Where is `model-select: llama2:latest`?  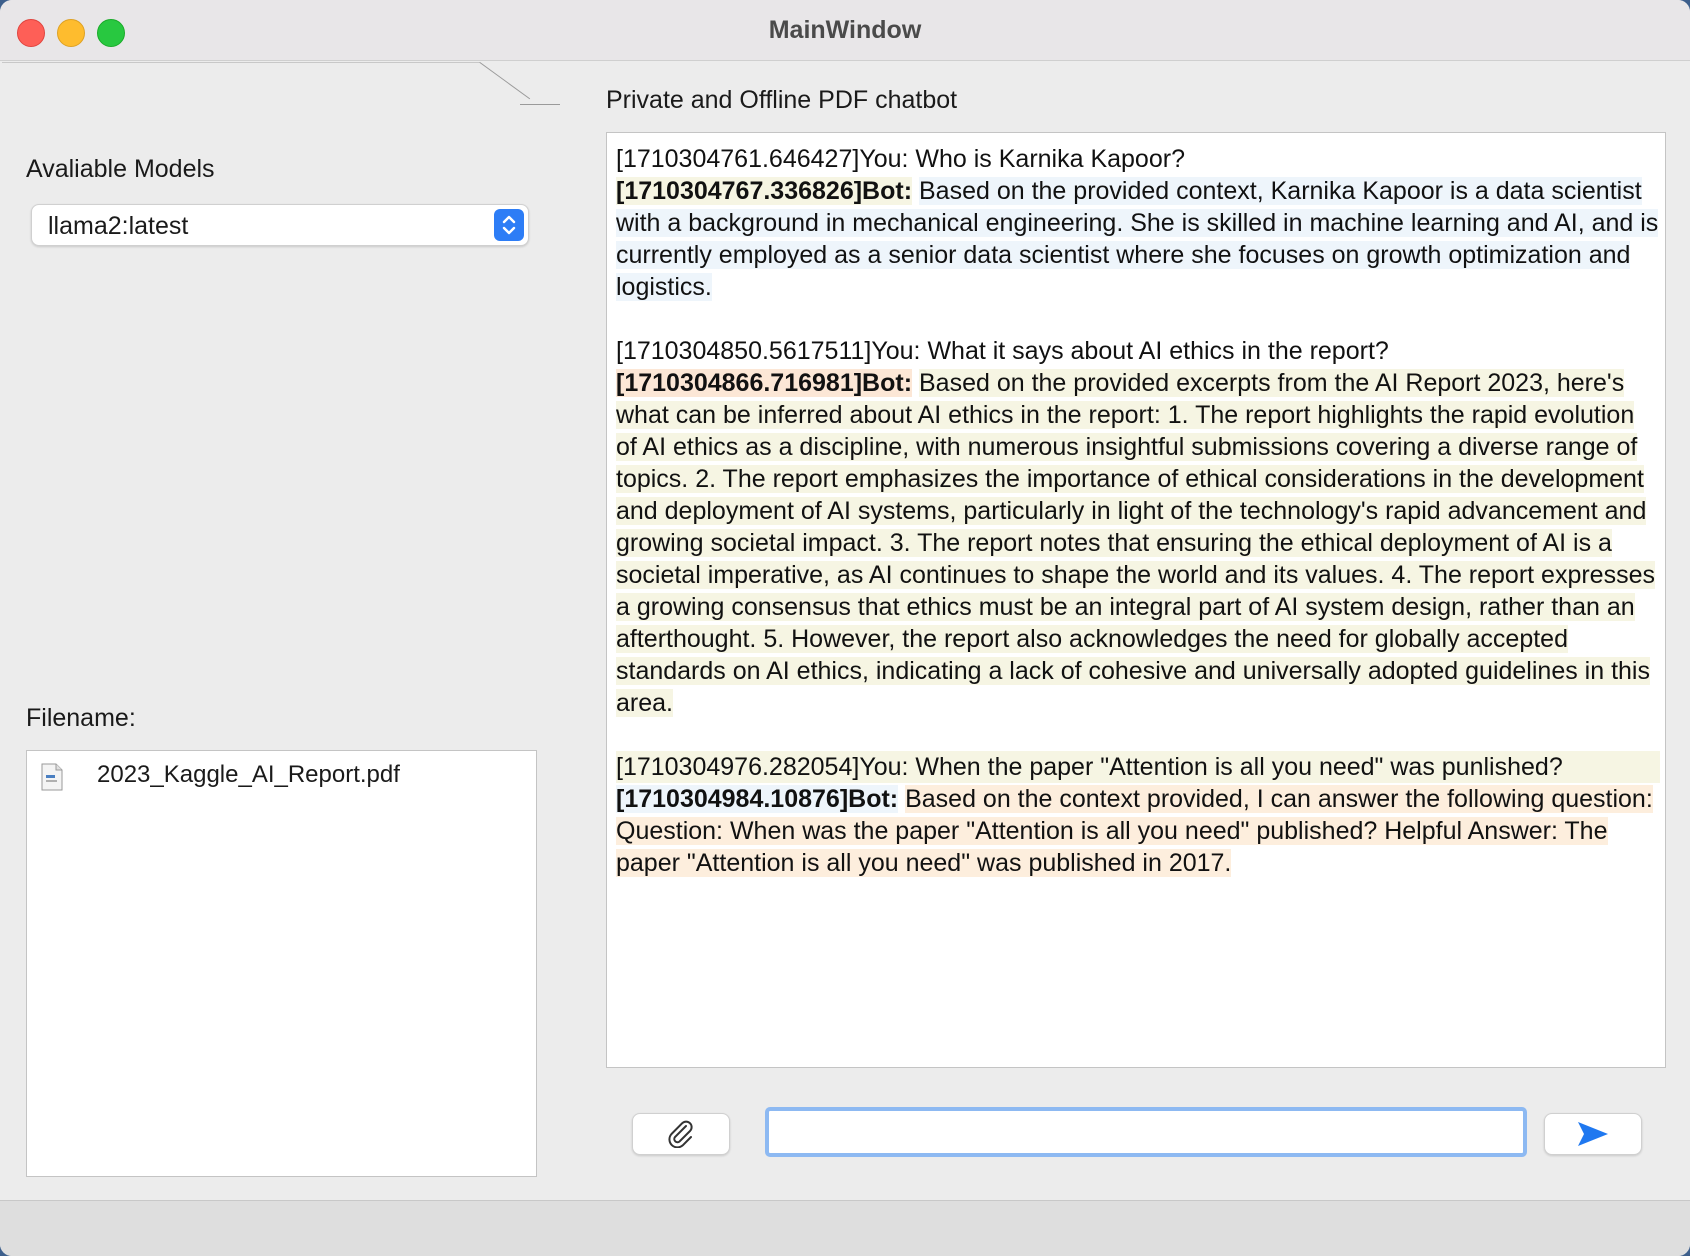 model-select: llama2:latest is located at coordinates (280, 225).